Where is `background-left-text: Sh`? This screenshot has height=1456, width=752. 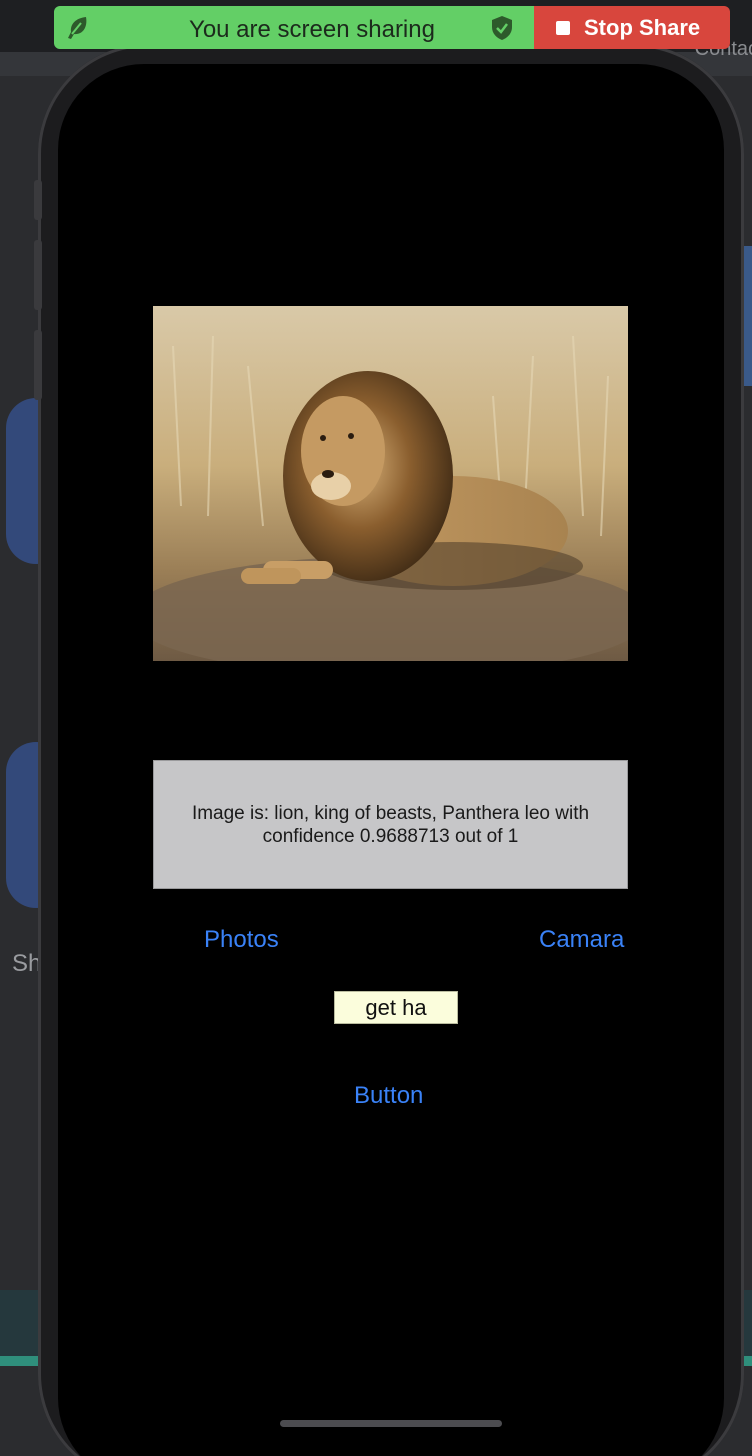 background-left-text: Sh is located at coordinates (27, 963).